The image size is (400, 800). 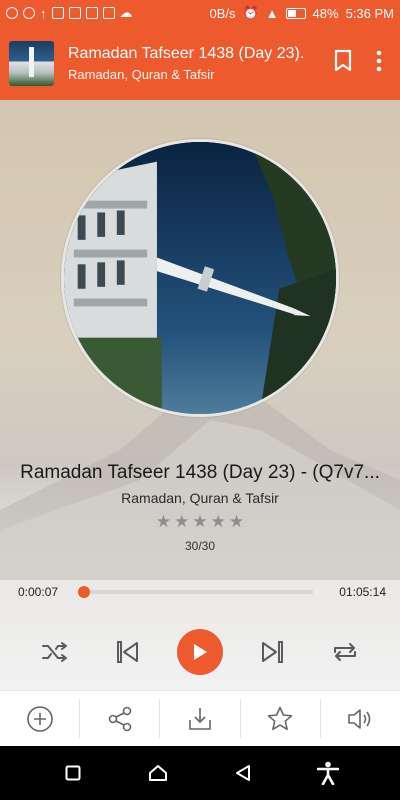 I want to click on time-elapsed: 0:00:07, so click(x=38, y=592).